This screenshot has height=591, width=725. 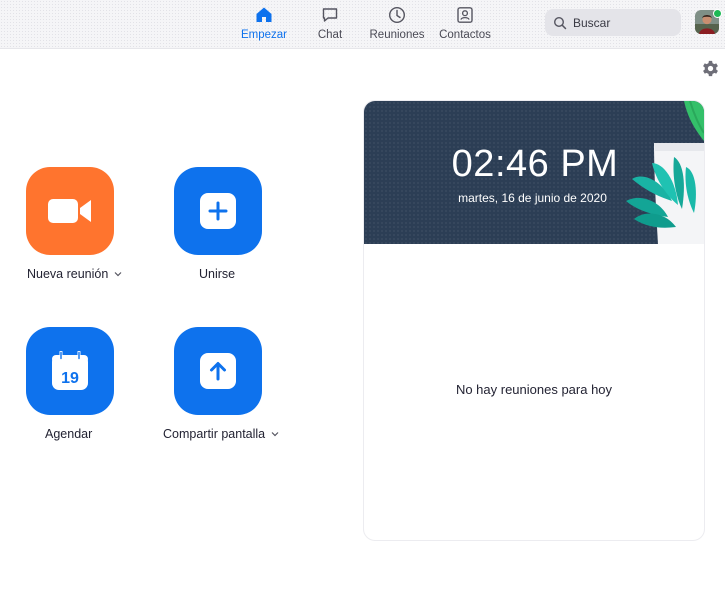 I want to click on tab-reuniones-label: Reuniones, so click(x=397, y=35).